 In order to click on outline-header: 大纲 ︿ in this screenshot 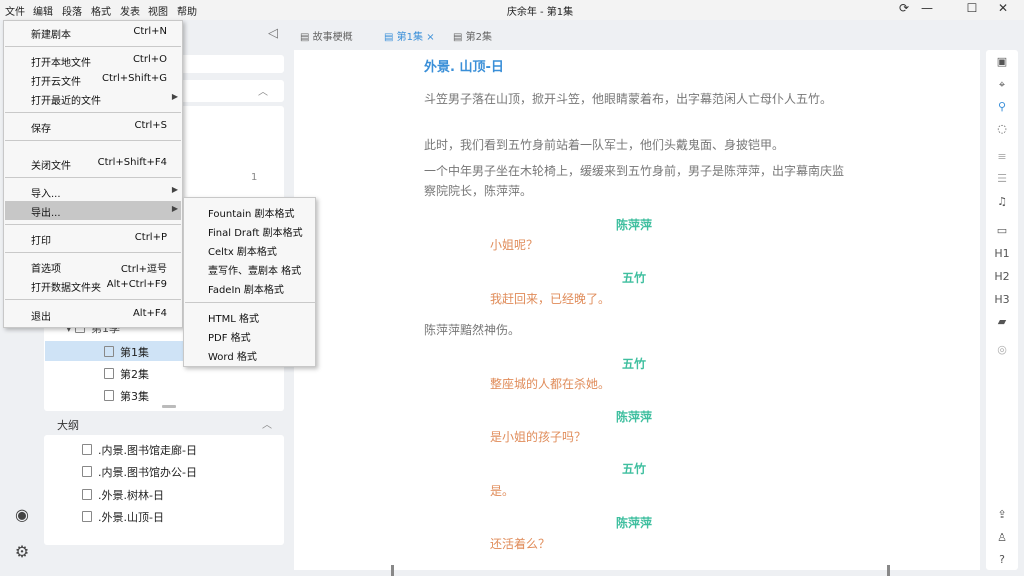, I will do `click(164, 423)`.